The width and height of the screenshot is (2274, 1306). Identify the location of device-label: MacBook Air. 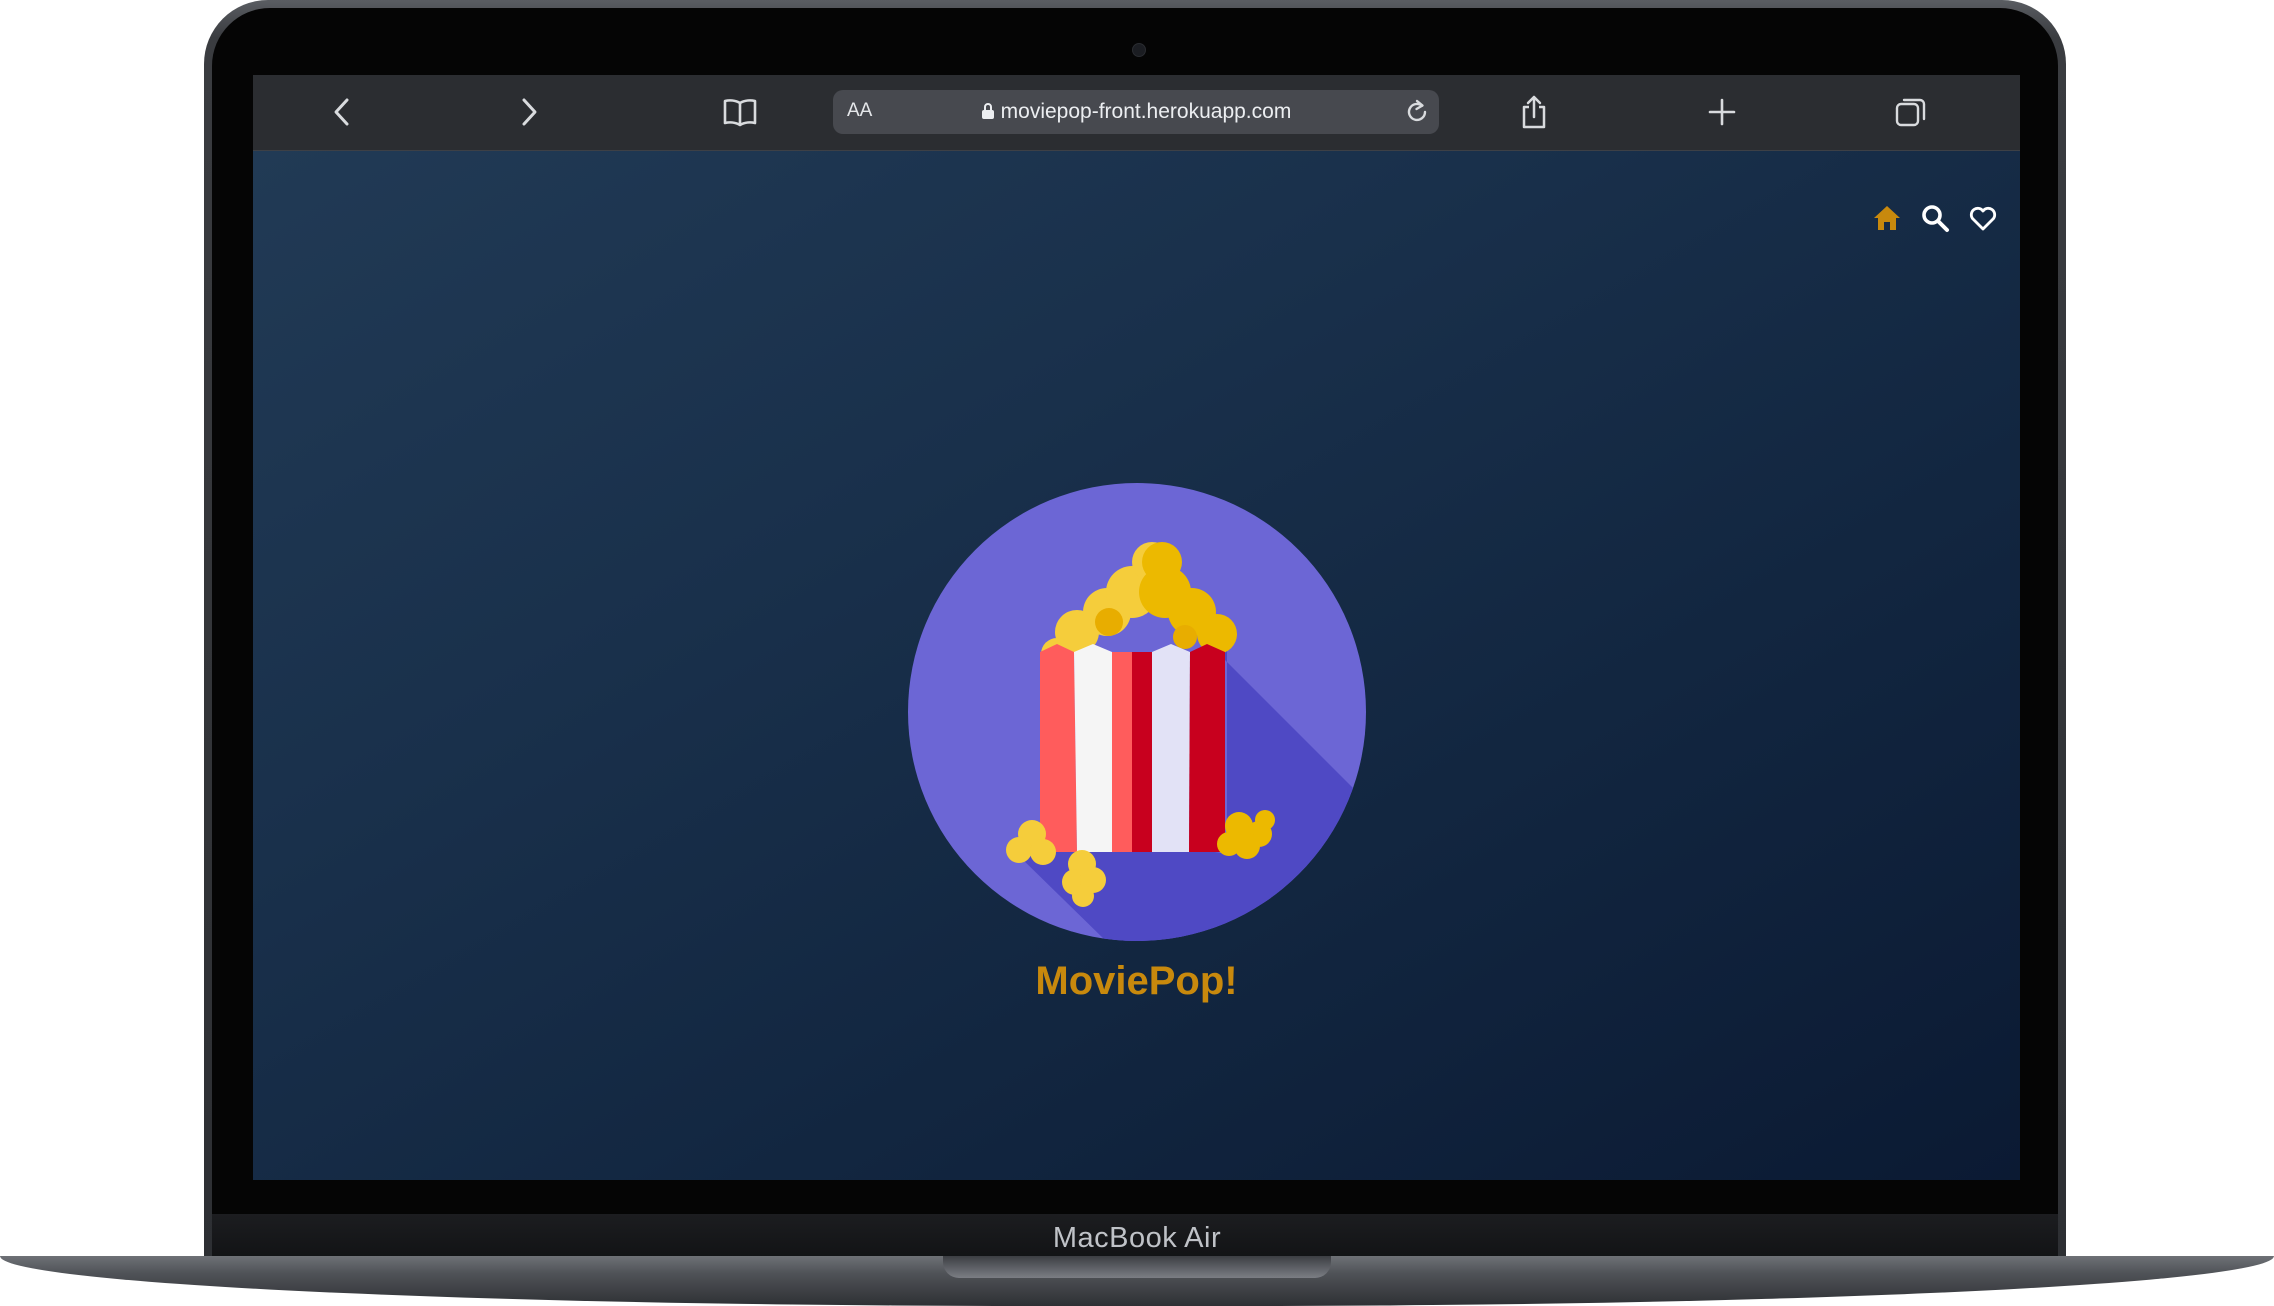
(1137, 1238).